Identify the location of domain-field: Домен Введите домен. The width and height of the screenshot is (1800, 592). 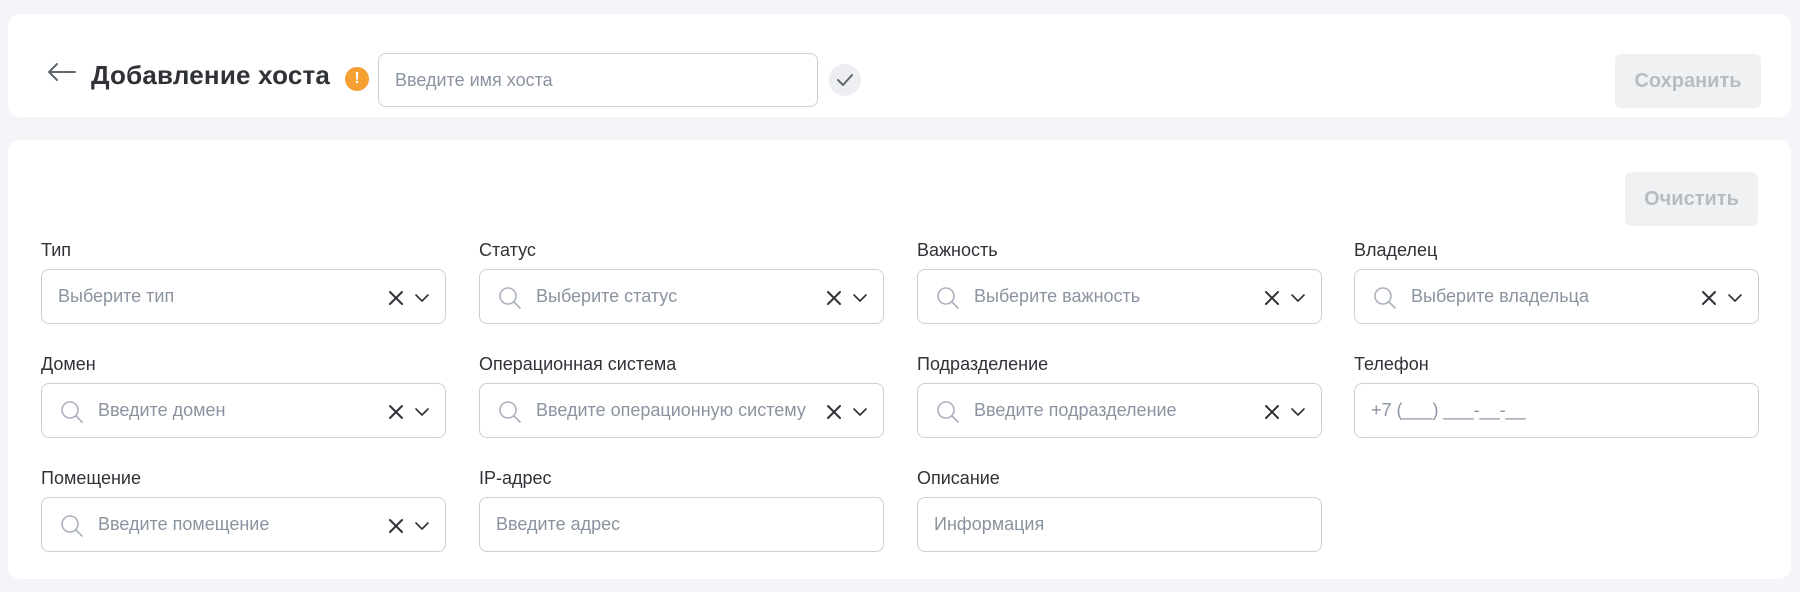
(243, 395).